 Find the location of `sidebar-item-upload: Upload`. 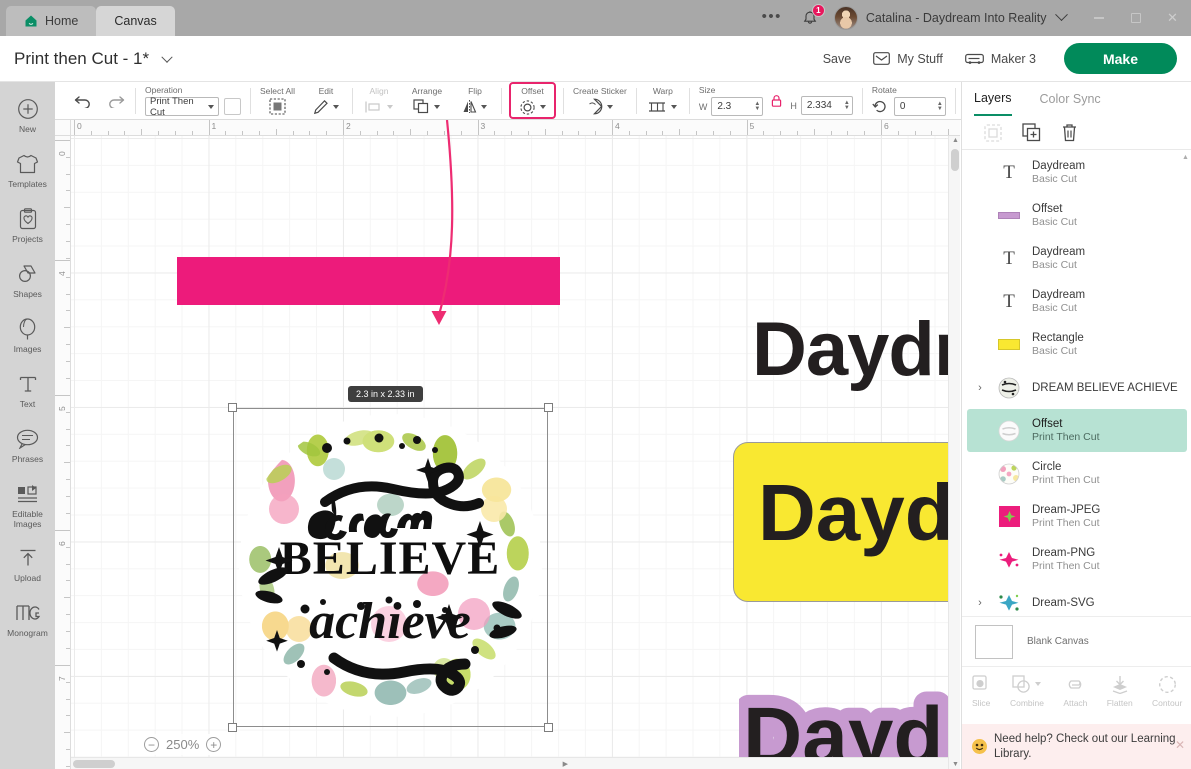

sidebar-item-upload: Upload is located at coordinates (27, 564).